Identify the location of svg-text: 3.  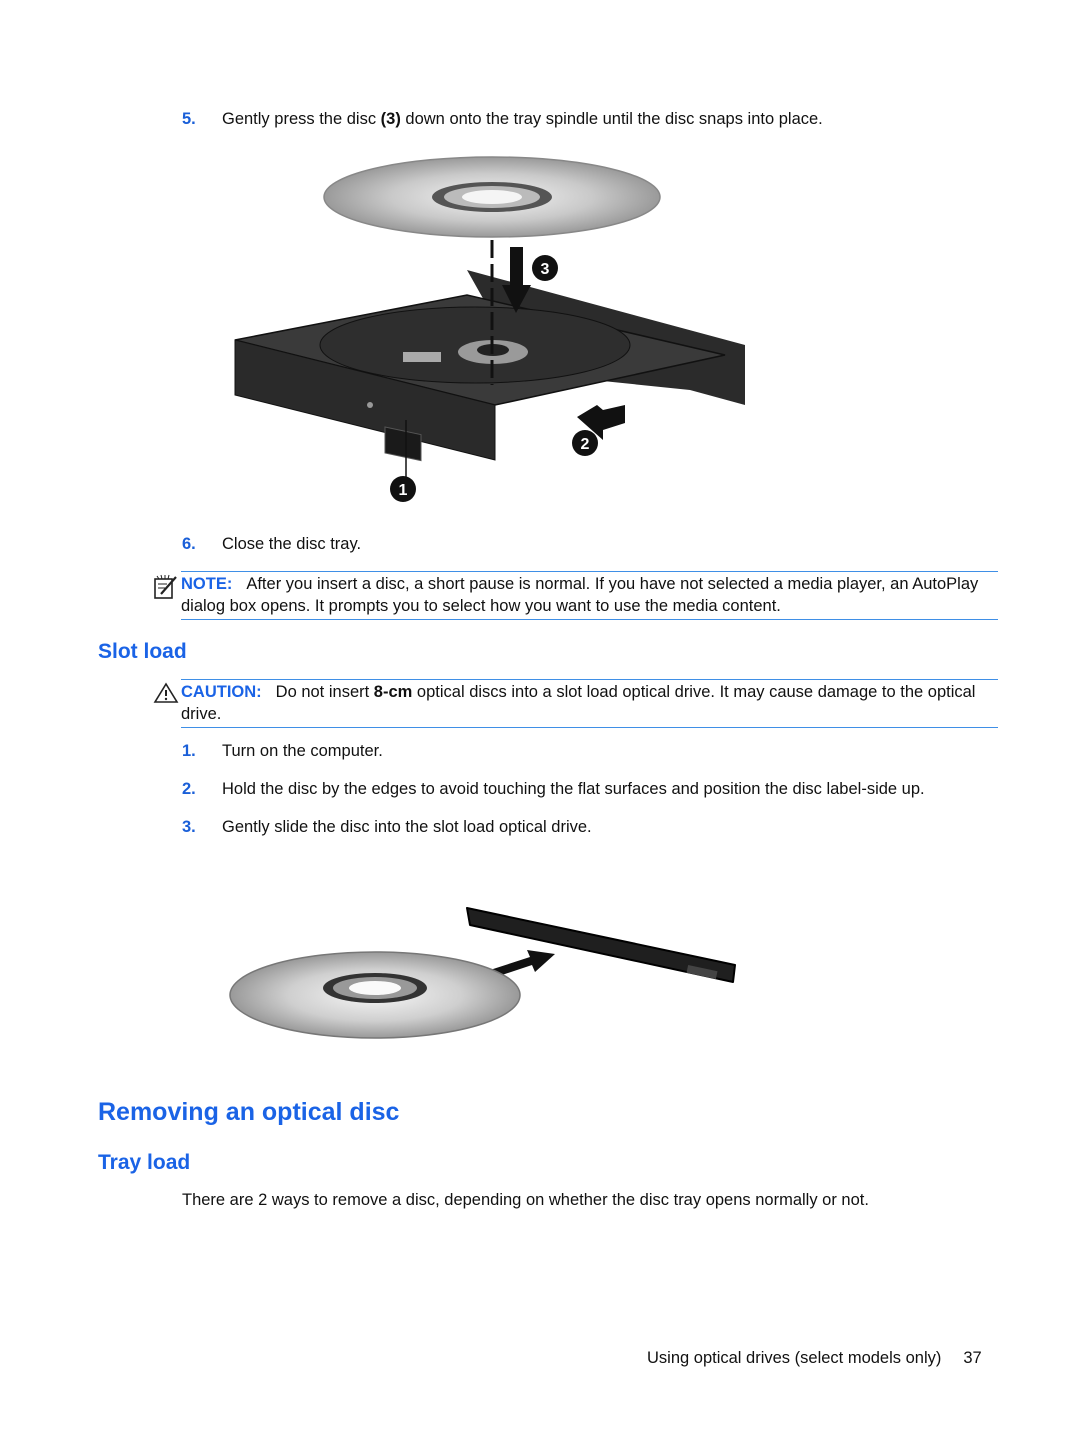
(545, 269).